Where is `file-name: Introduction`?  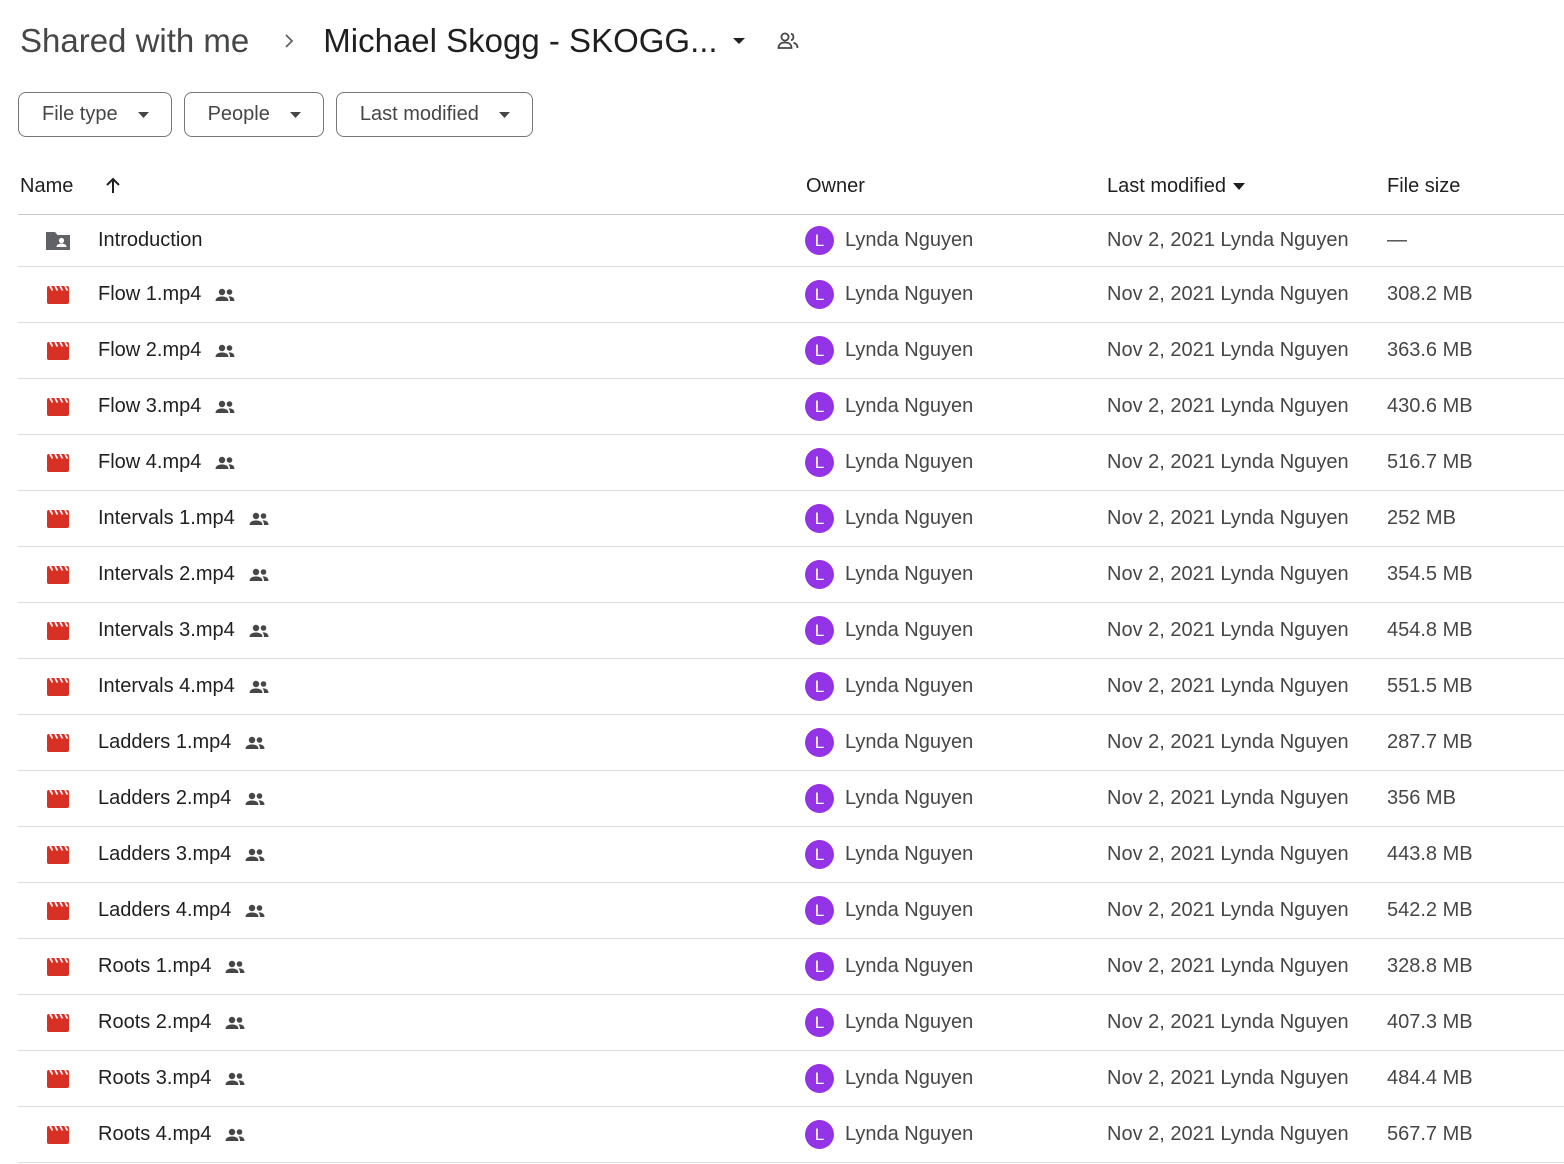
file-name: Introduction is located at coordinates (150, 240).